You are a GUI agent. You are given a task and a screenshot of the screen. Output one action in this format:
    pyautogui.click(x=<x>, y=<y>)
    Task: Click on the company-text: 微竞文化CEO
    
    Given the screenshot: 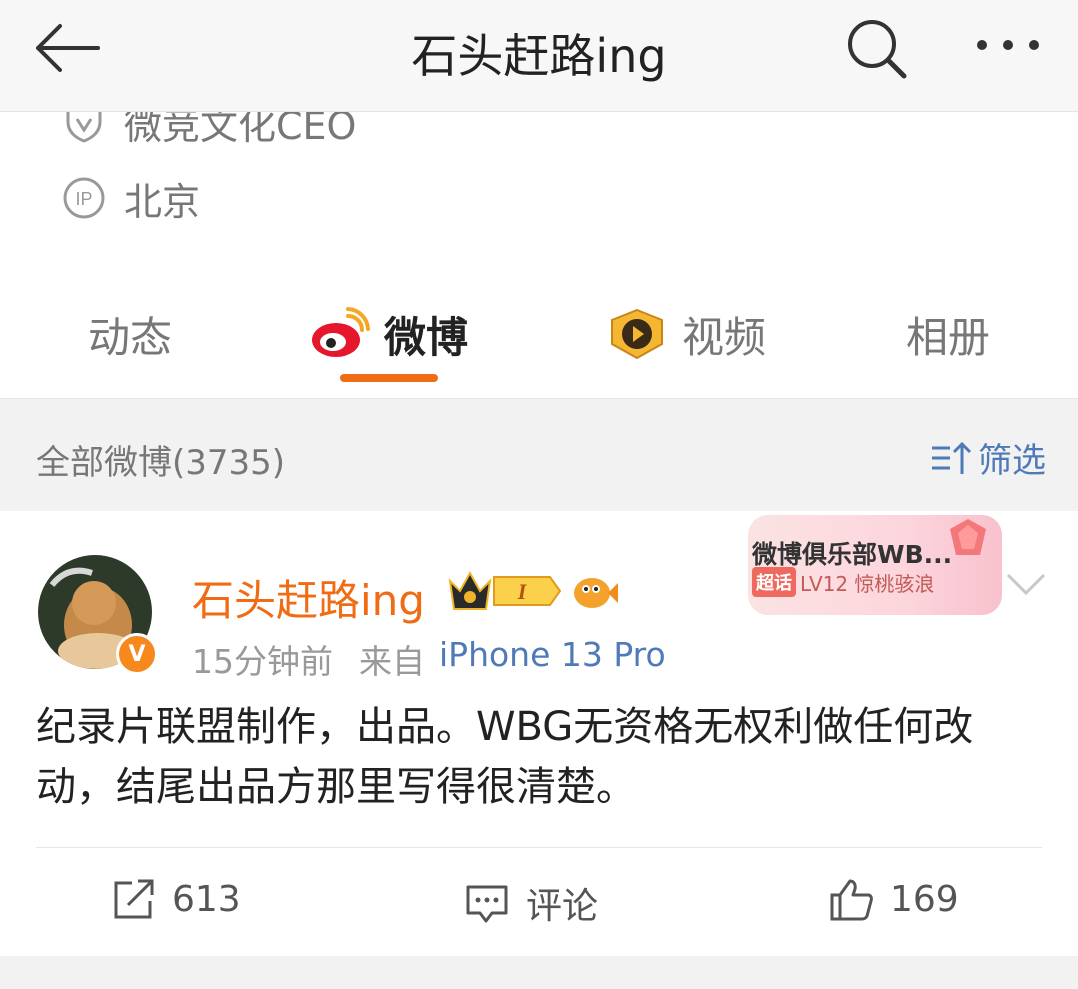 What is the action you would take?
    pyautogui.click(x=240, y=130)
    